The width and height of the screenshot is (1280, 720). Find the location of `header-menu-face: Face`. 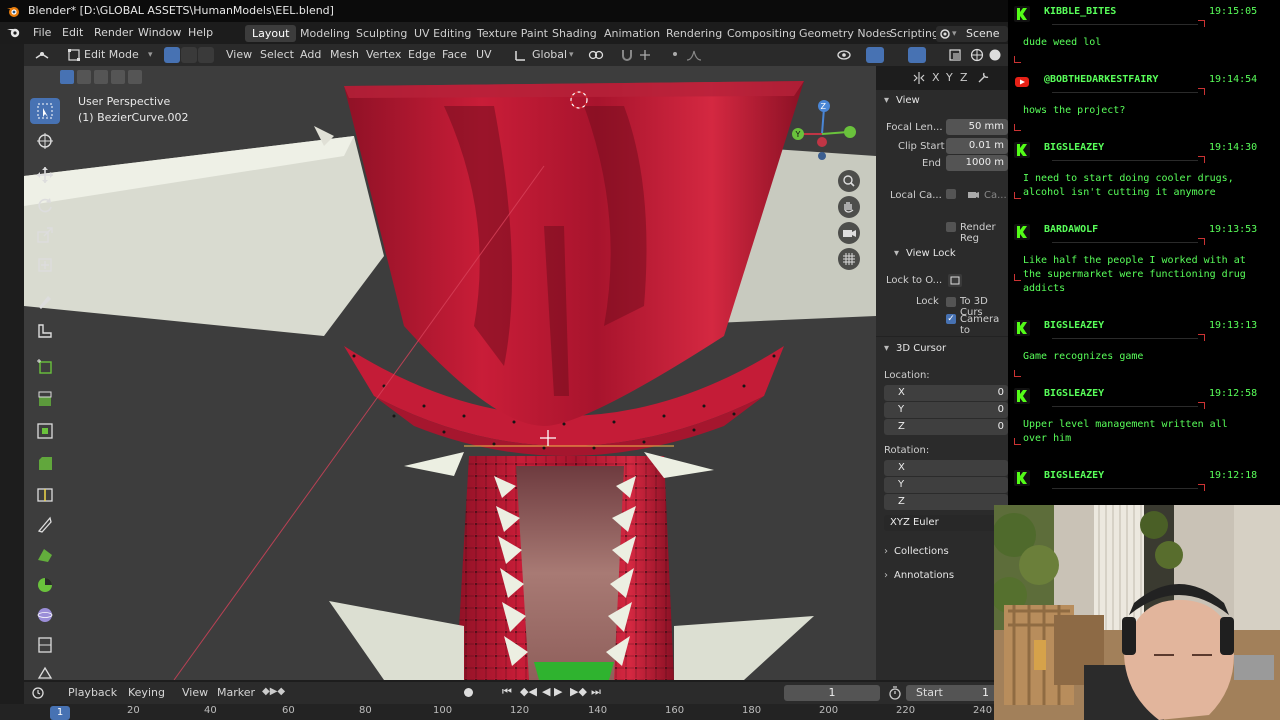

header-menu-face: Face is located at coordinates (454, 55).